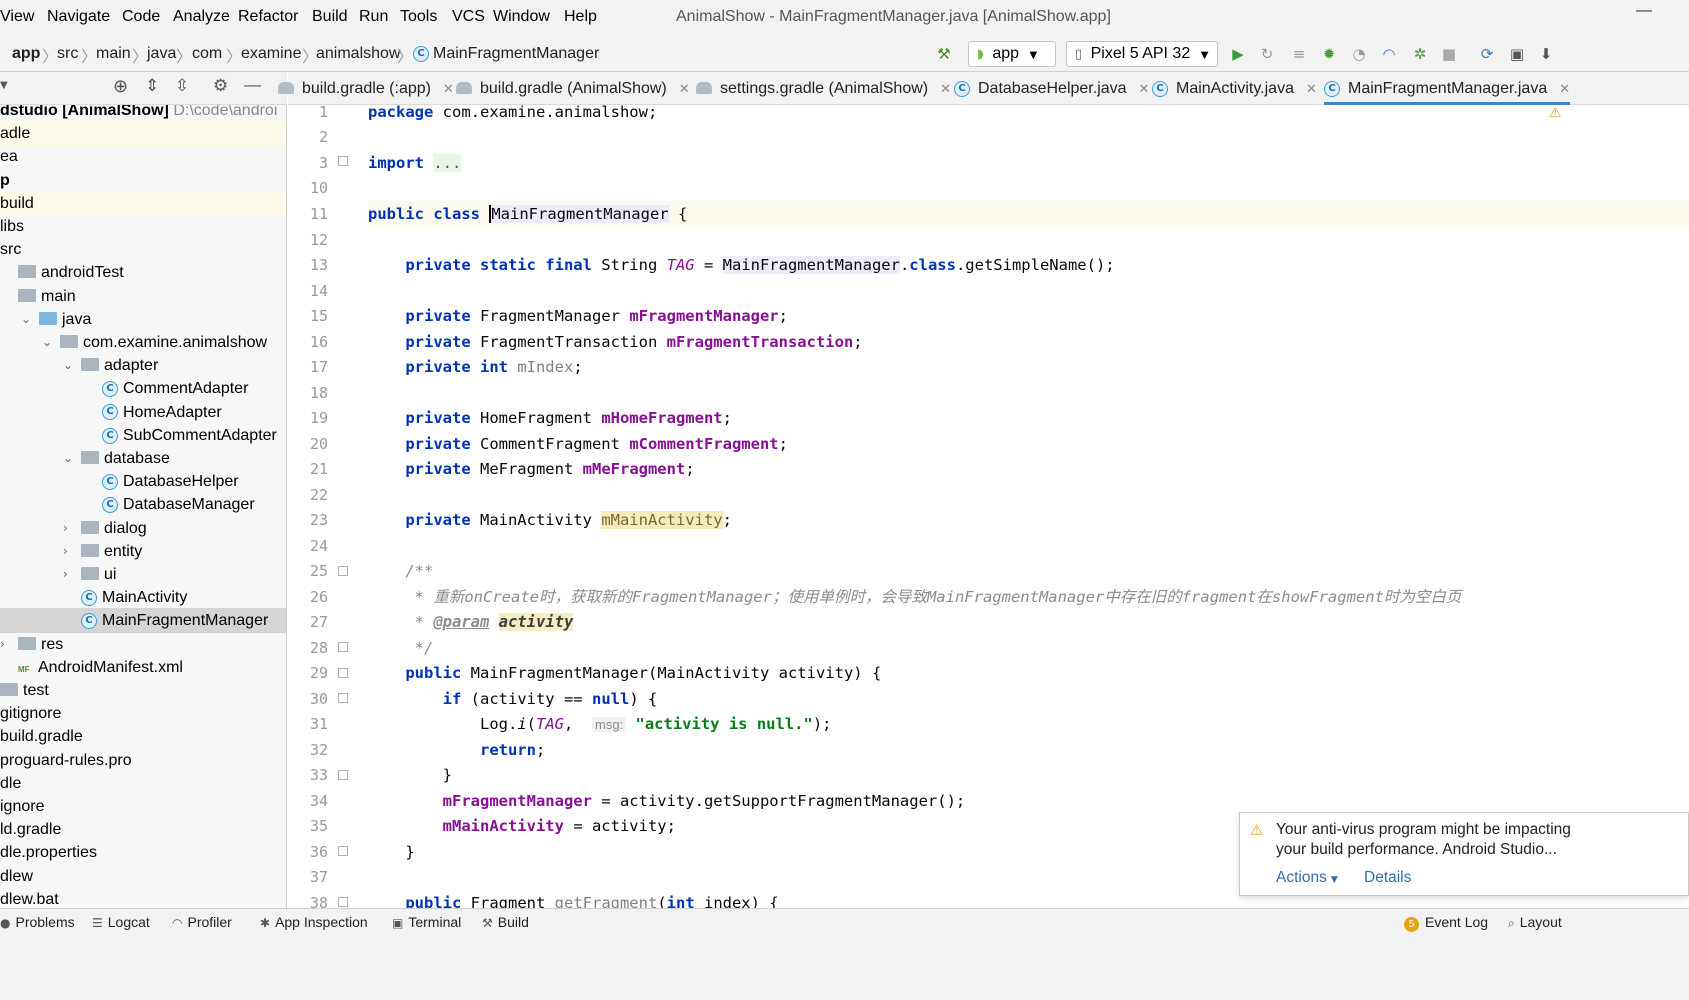  What do you see at coordinates (143, 249) in the screenshot?
I see `tree-item: src` at bounding box center [143, 249].